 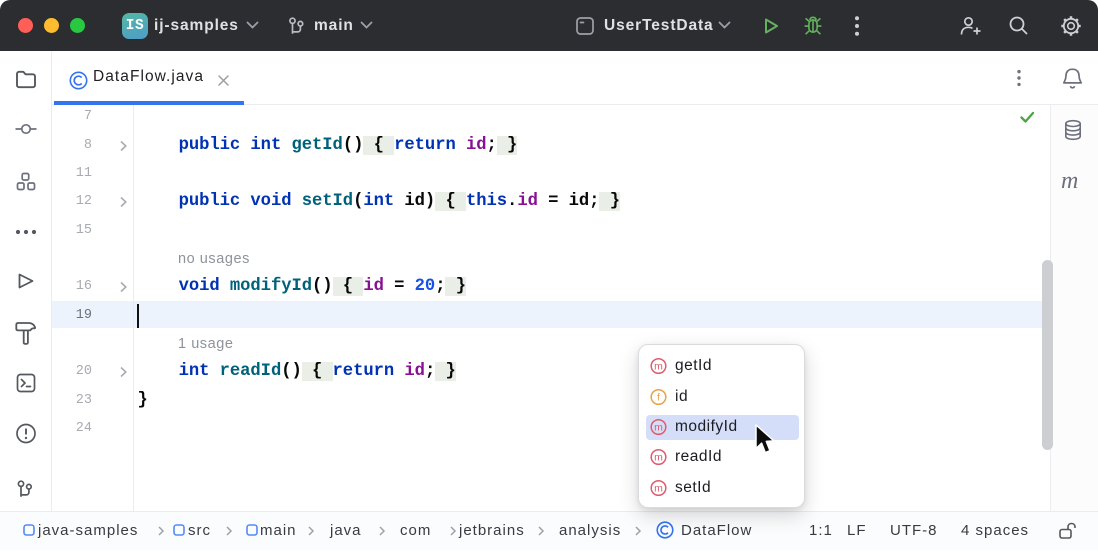 I want to click on svg-text: f, so click(x=658, y=397).